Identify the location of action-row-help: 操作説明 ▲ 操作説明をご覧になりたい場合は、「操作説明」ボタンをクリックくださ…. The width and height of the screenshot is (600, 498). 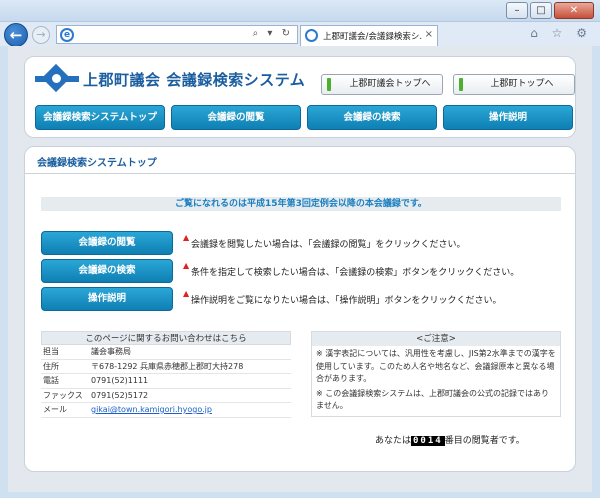
(301, 299).